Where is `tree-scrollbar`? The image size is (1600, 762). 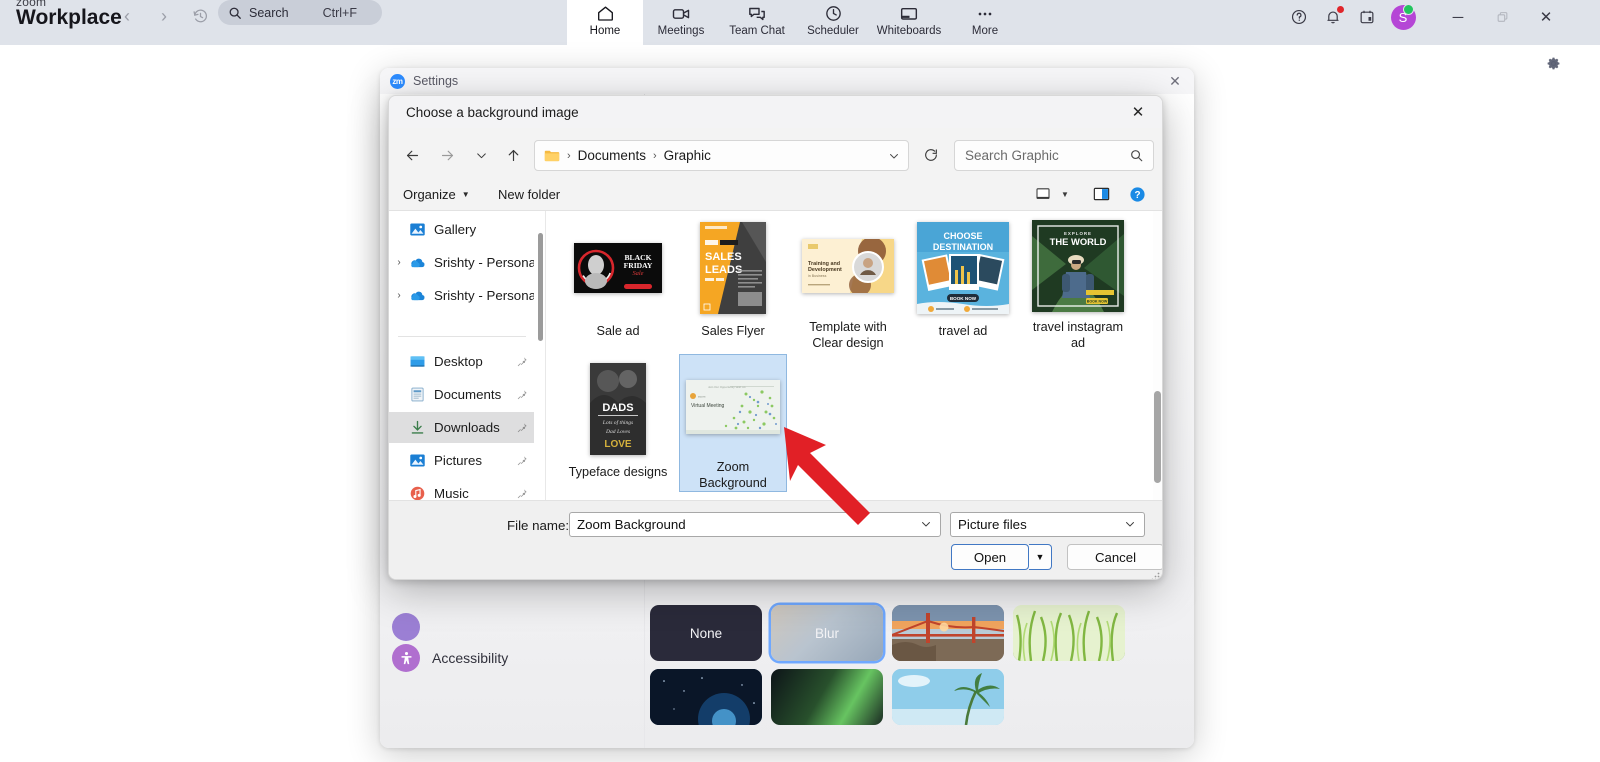 tree-scrollbar is located at coordinates (540, 287).